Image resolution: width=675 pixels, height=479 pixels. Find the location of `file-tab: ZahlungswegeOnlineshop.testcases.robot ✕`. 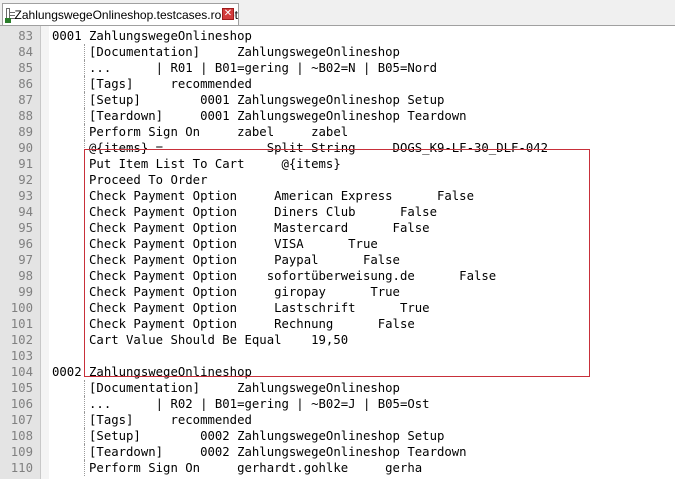

file-tab: ZahlungswegeOnlineshop.testcases.robot ✕ is located at coordinates (120, 14).